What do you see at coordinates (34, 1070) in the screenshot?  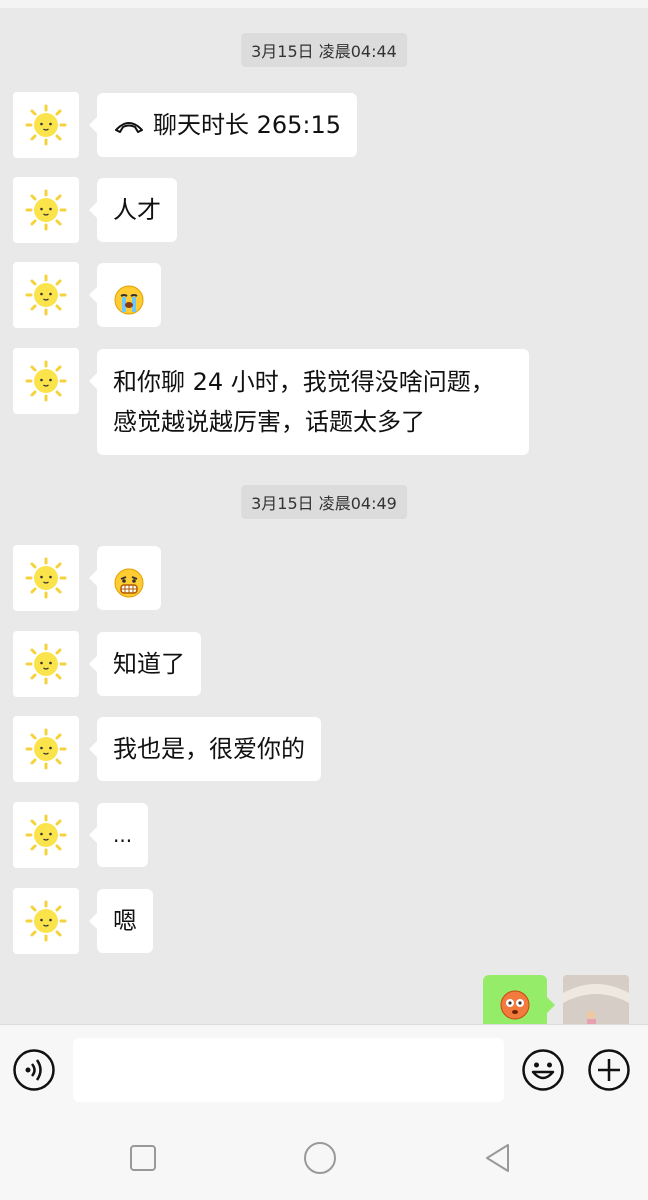 I see `voice-icon` at bounding box center [34, 1070].